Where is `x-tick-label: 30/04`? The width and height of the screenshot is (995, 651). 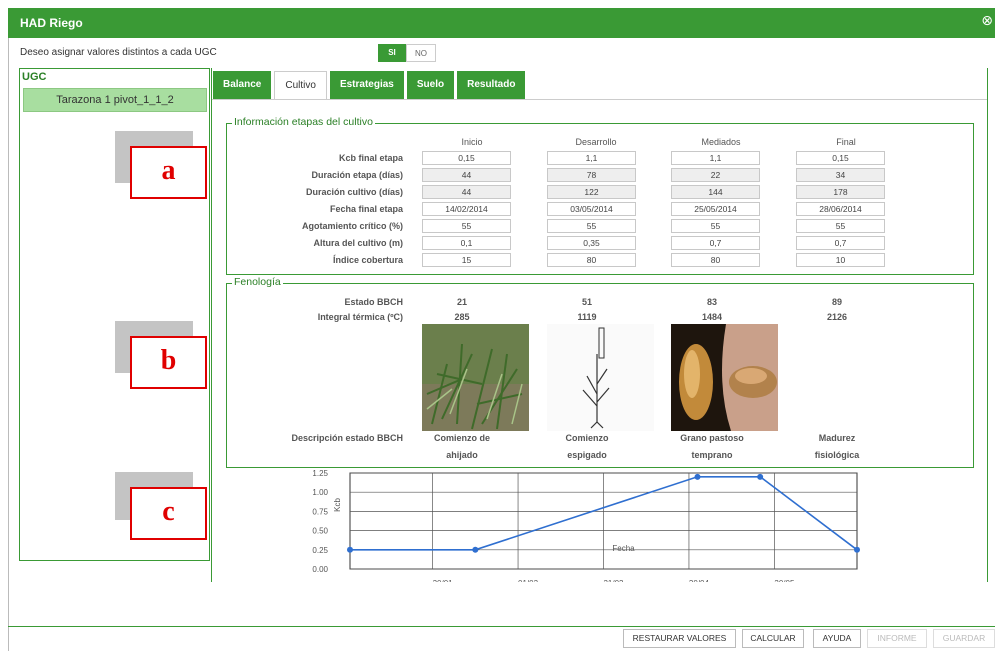
x-tick-label: 30/04 is located at coordinates (699, 580).